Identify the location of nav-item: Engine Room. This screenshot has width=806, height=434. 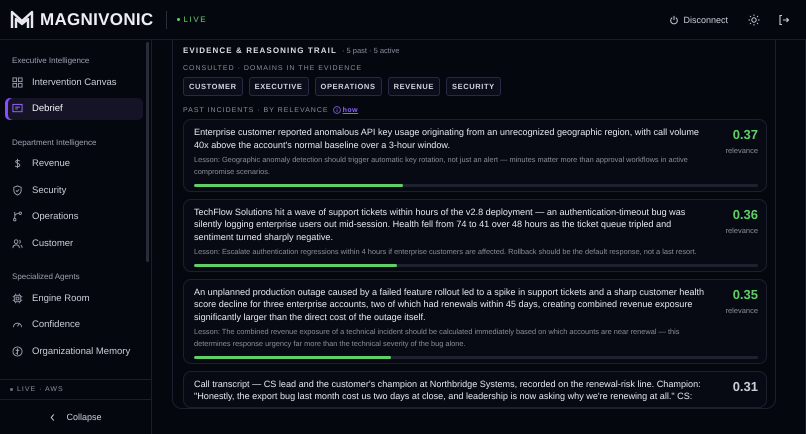
(74, 298).